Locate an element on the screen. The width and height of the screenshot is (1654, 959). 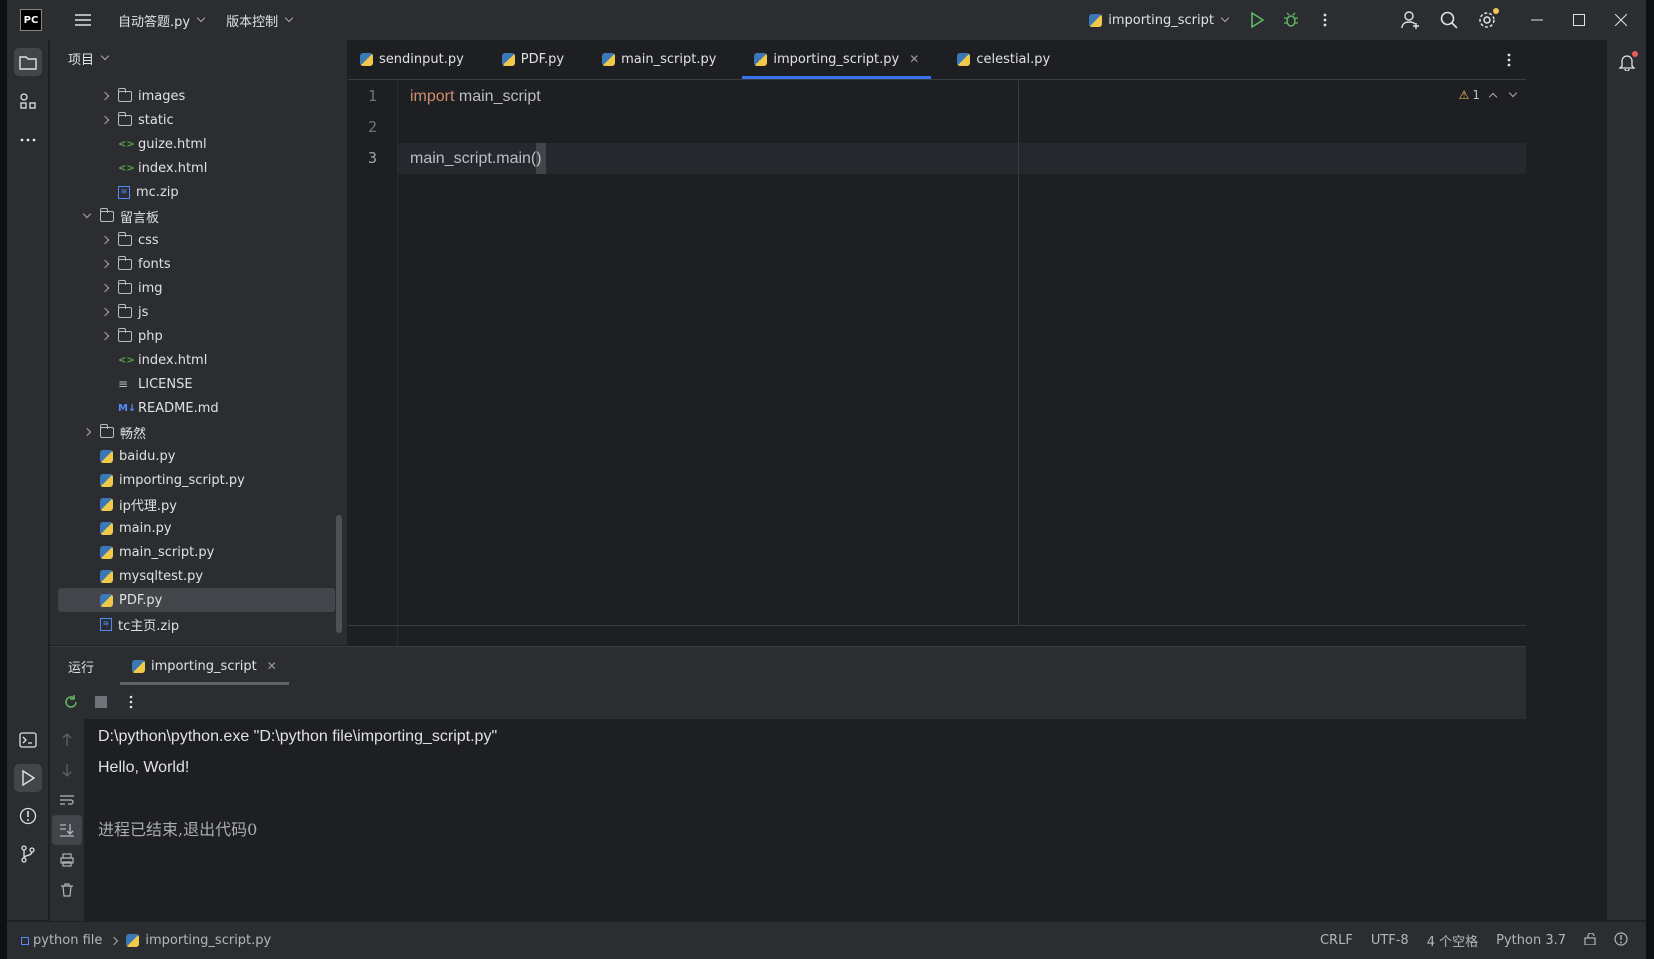
add-user-icon is located at coordinates (1410, 20).